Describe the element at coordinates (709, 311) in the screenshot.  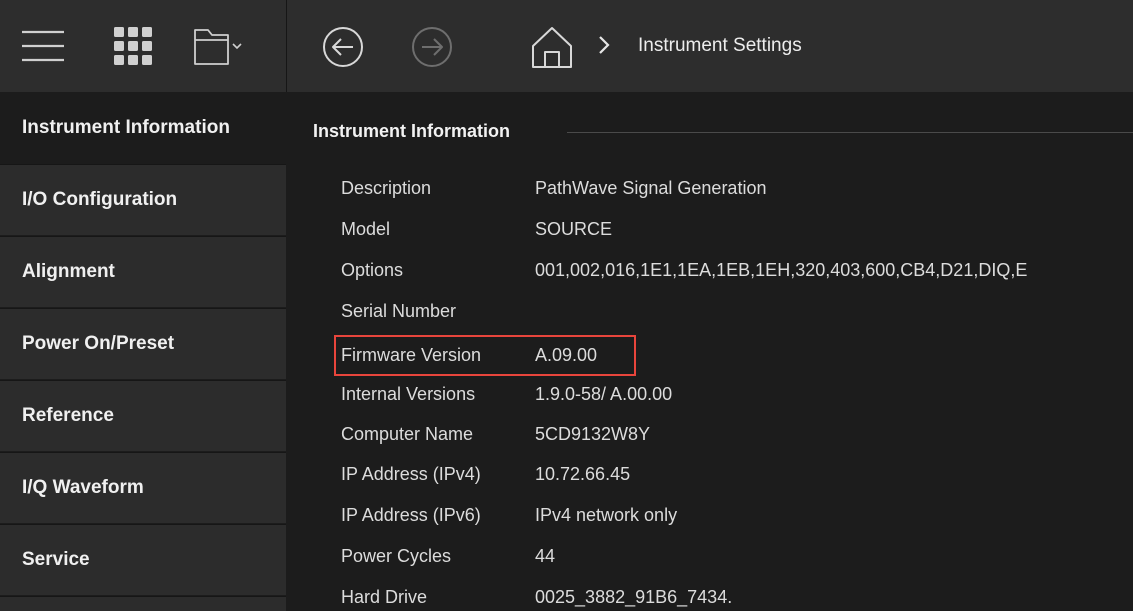
I see `info-row-serial-number: Serial Number` at that location.